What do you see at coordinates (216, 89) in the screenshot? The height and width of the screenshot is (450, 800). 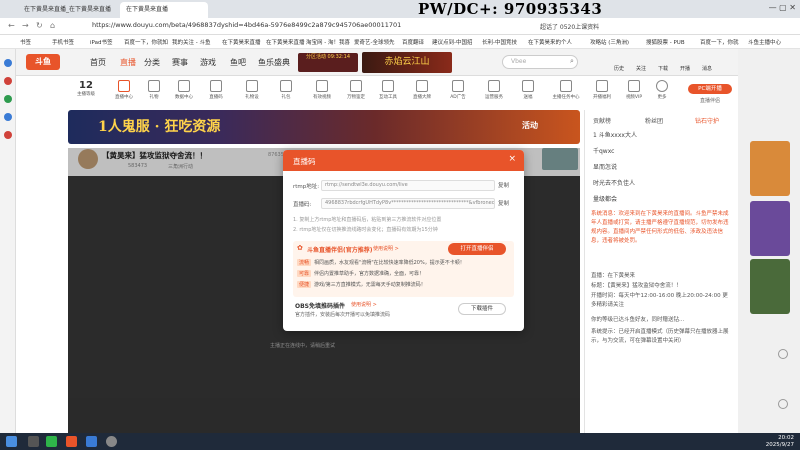 I see `tool-stream-code: 直播码` at bounding box center [216, 89].